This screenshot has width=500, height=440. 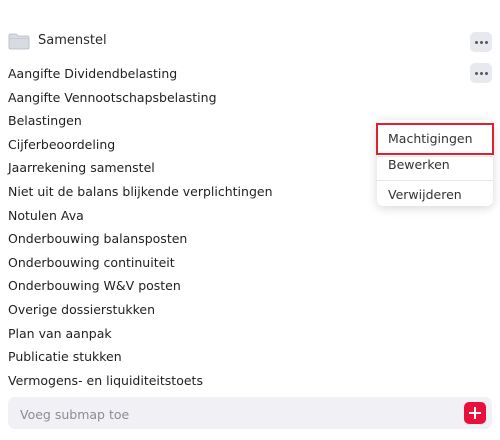 I want to click on folder-title: Samenstel, so click(x=72, y=40).